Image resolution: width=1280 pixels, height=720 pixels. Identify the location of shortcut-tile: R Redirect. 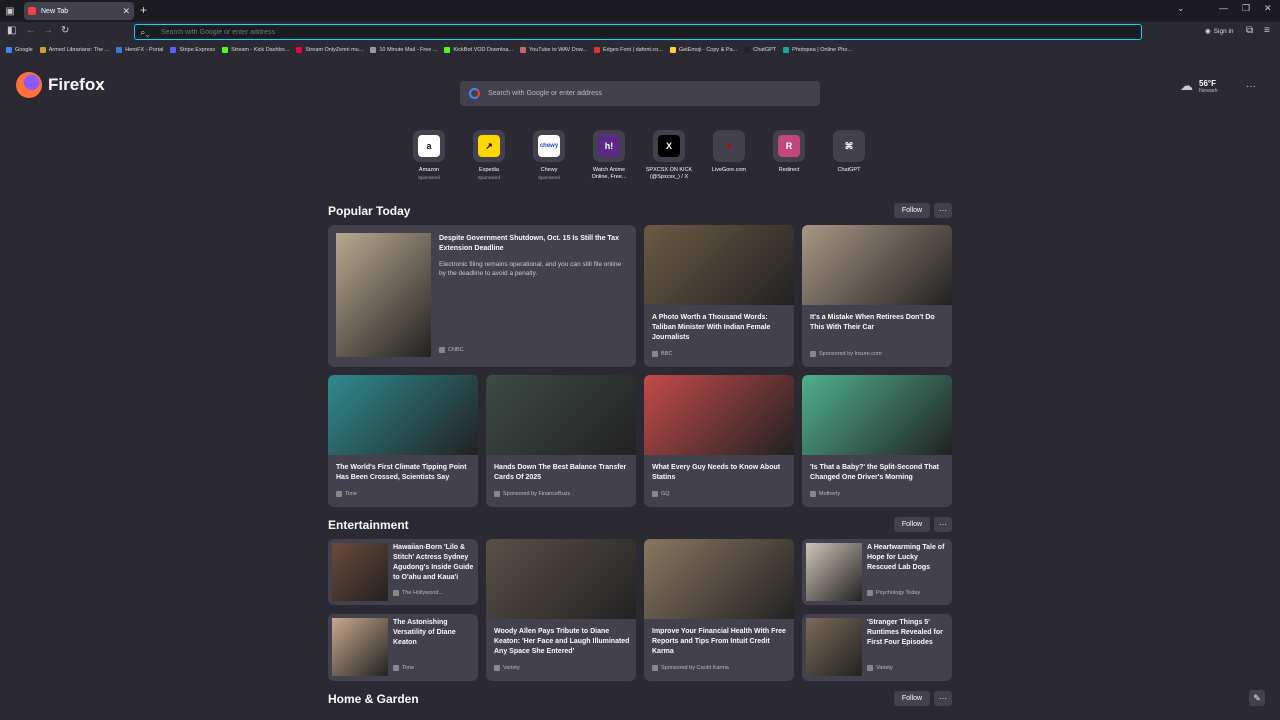
(789, 155).